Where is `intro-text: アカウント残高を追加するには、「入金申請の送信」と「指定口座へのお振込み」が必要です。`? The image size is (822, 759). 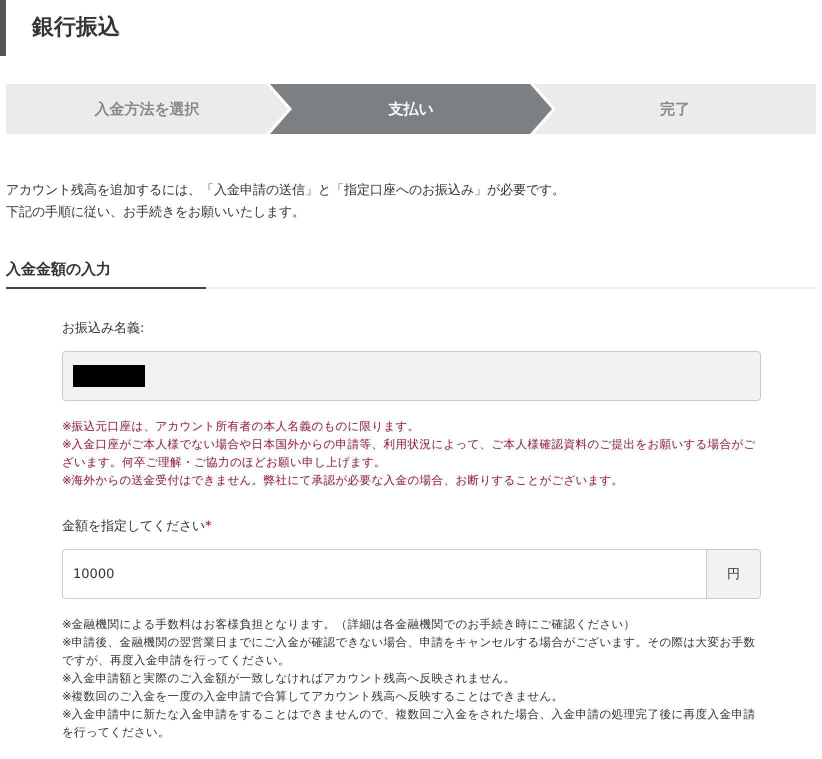
intro-text: アカウント残高を追加するには、「入金申請の送信」と「指定口座へのお振込み」が必要です。 is located at coordinates (286, 191).